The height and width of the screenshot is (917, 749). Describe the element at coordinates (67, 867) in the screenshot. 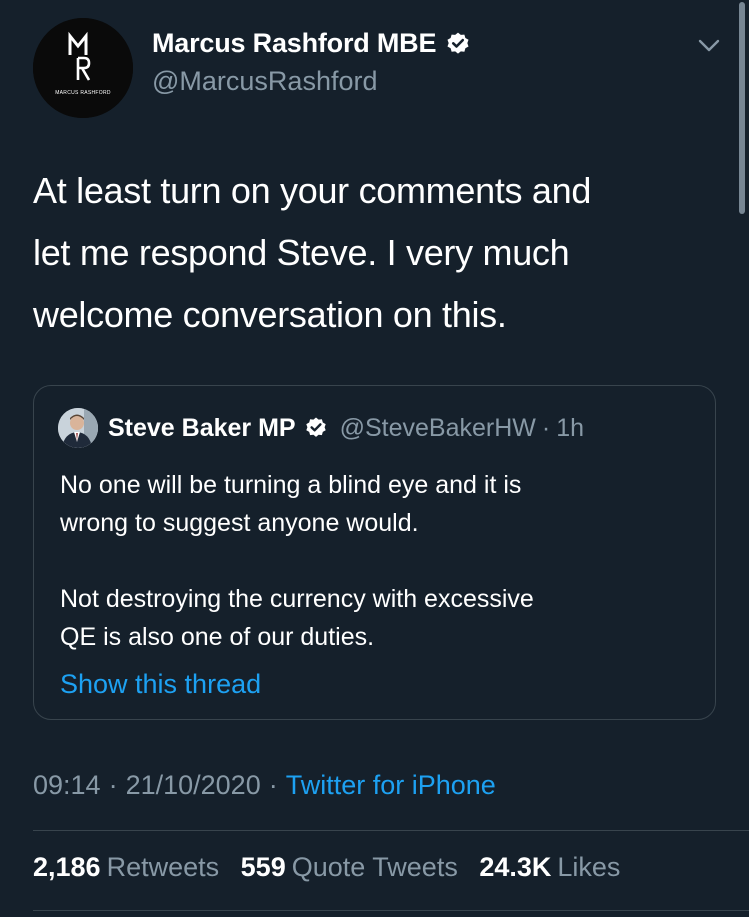

I see `retweets-count: 2,186` at that location.